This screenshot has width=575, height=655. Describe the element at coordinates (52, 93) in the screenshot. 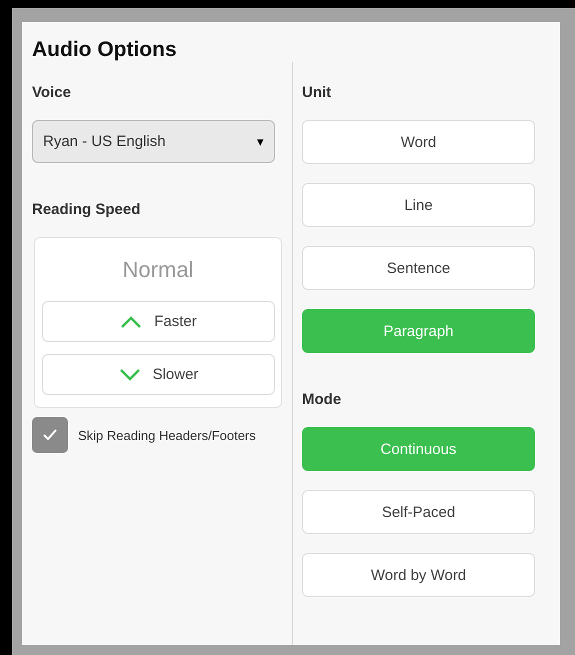

I see `voice-label: Voice` at that location.